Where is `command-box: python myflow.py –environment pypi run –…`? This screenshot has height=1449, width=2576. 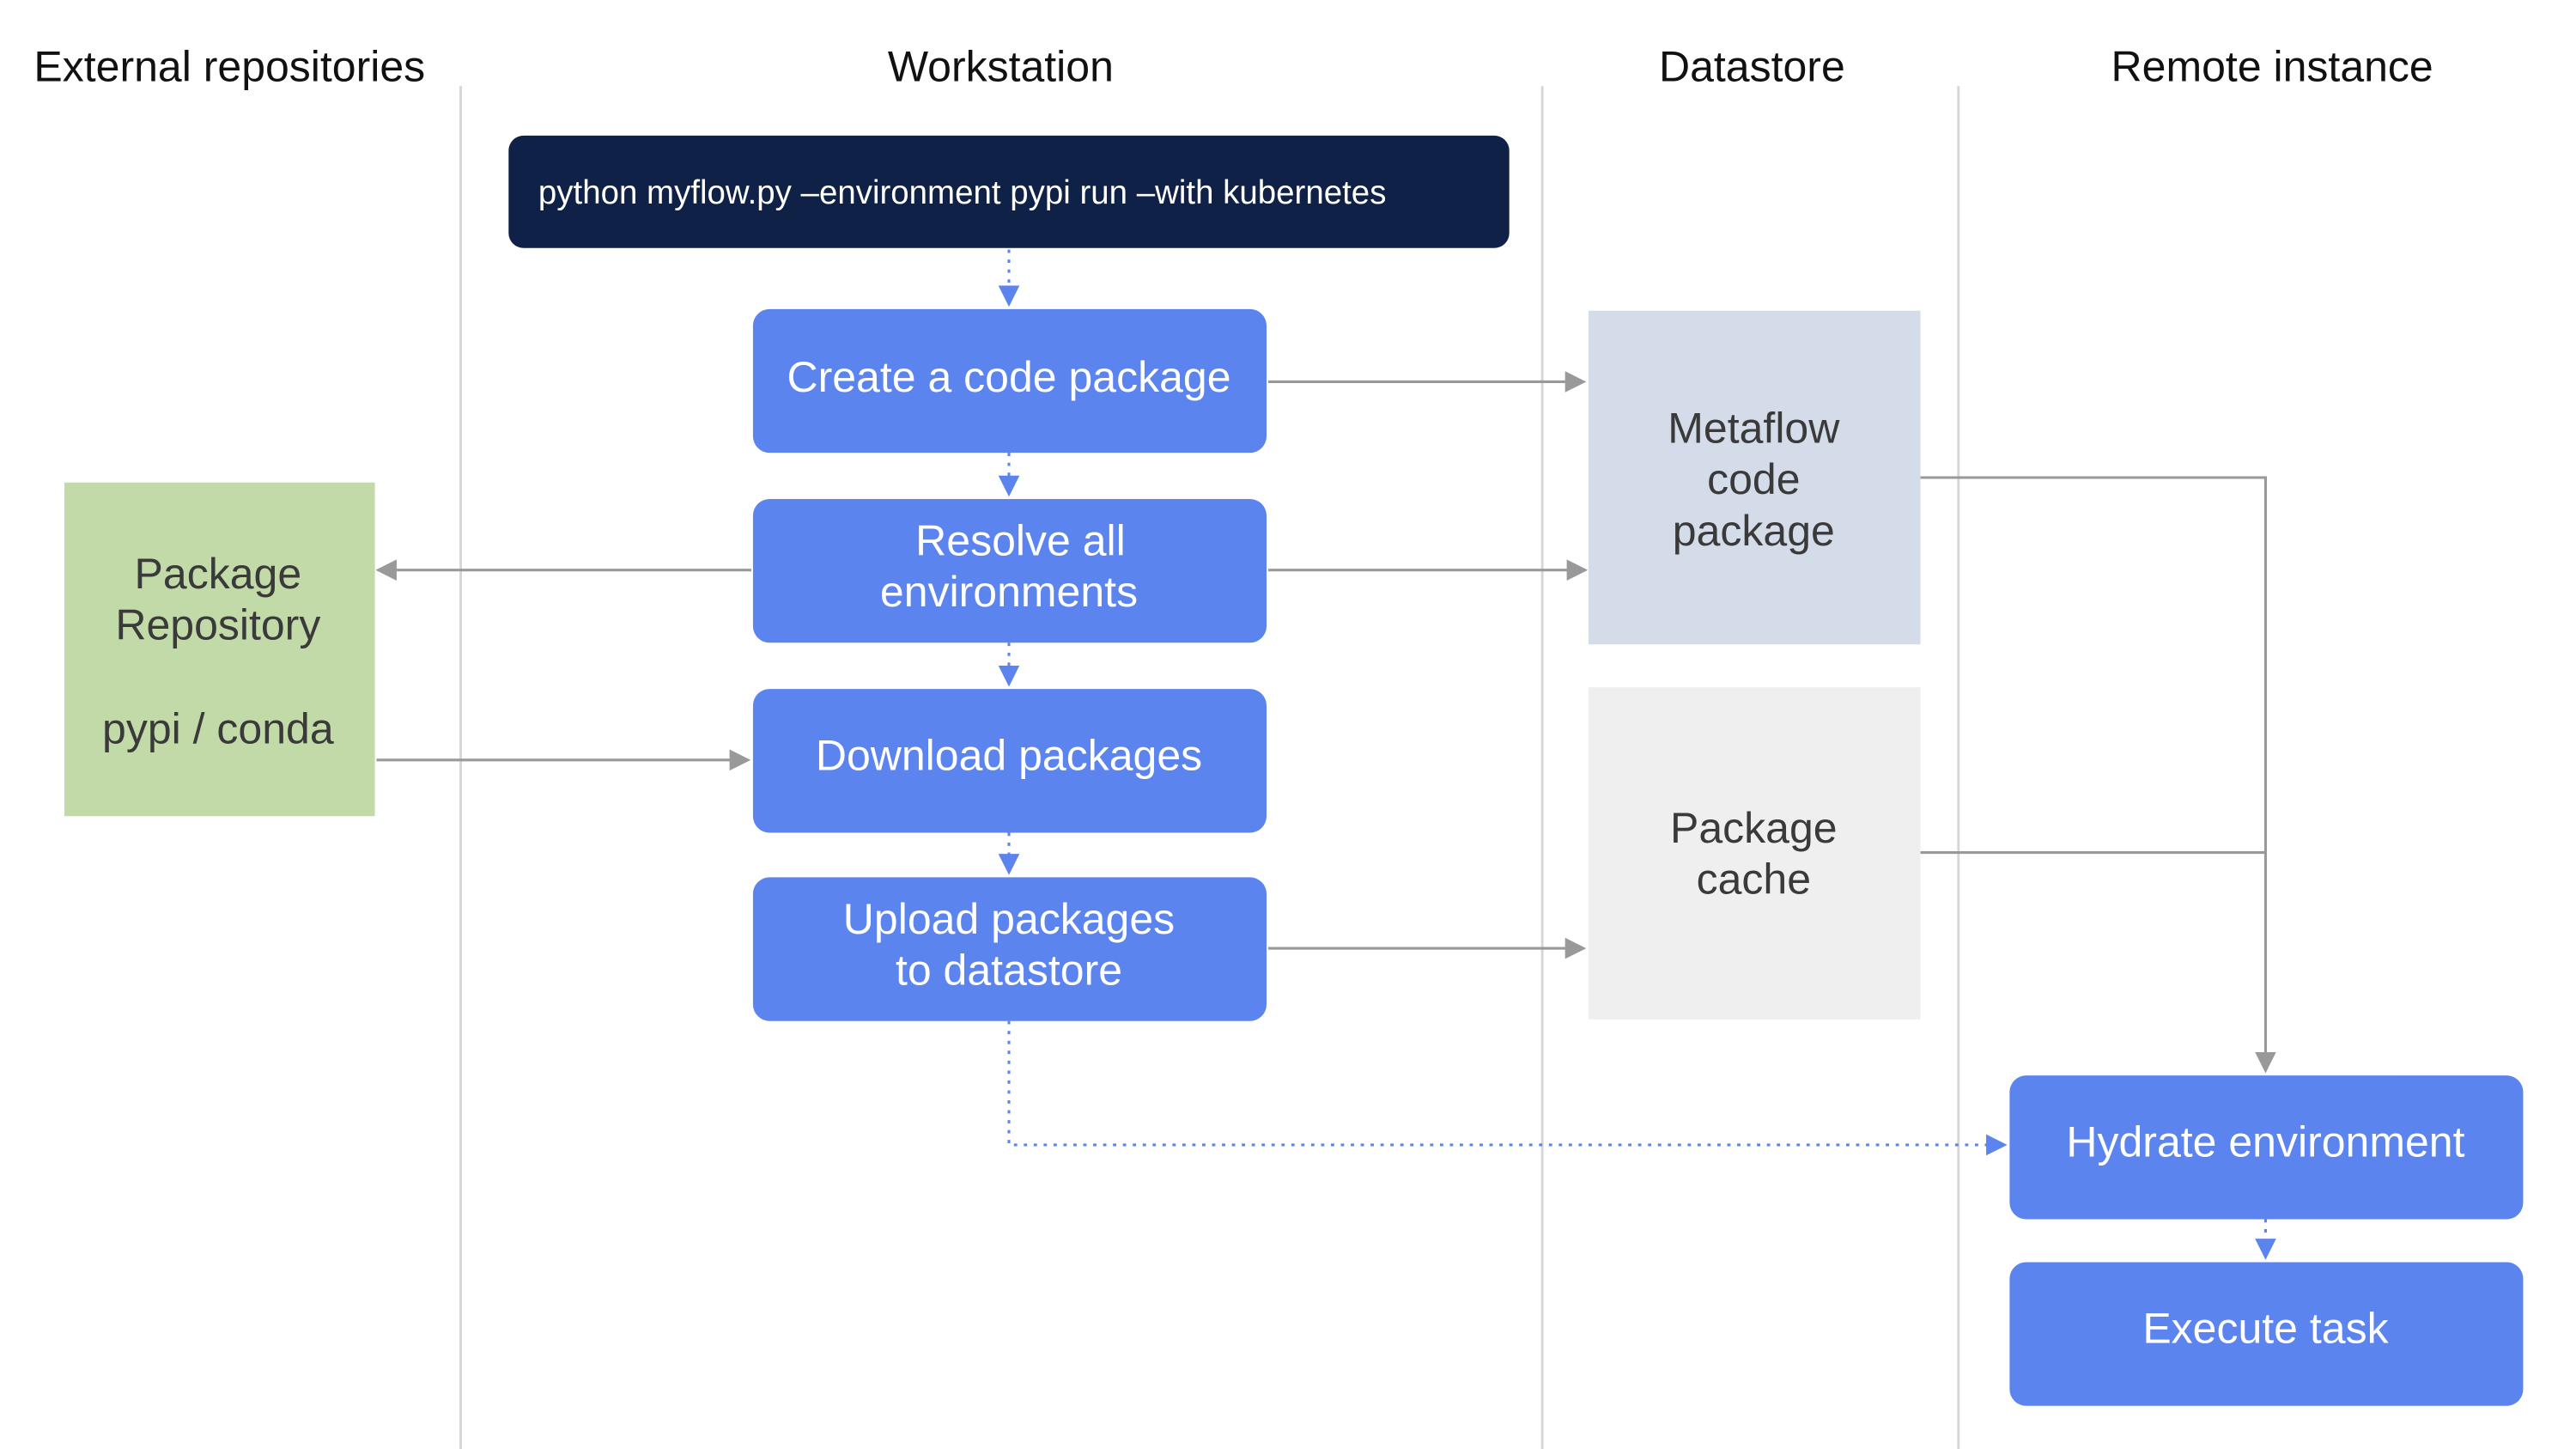 command-box: python myflow.py –environment pypi run –… is located at coordinates (1009, 191).